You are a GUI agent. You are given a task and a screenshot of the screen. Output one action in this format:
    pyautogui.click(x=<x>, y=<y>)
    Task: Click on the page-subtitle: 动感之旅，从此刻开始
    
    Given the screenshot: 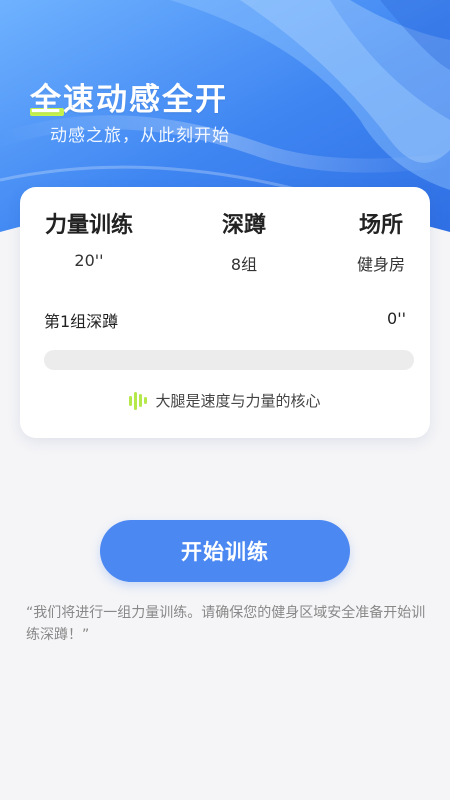 What is the action you would take?
    pyautogui.click(x=140, y=136)
    